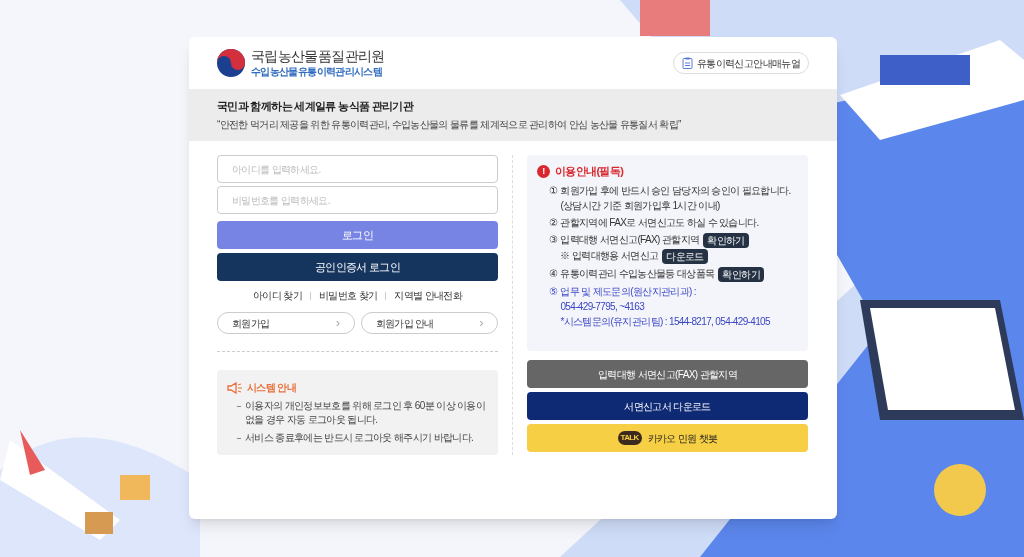 The image size is (1024, 557). Describe the element at coordinates (231, 63) in the screenshot. I see `emblem-icon` at that location.